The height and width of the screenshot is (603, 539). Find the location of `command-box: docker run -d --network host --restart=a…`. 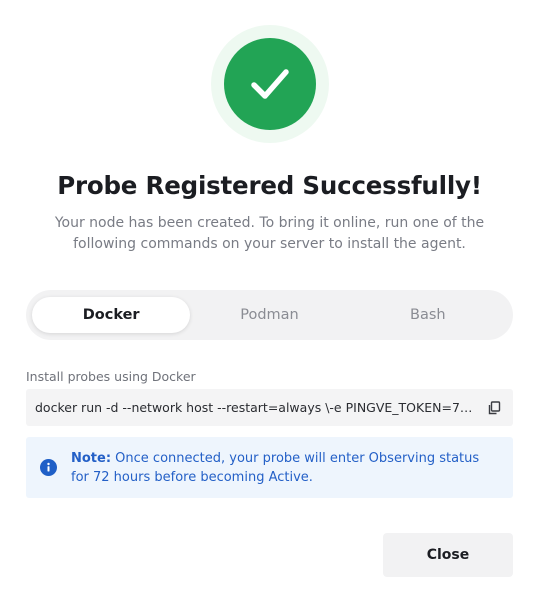

command-box: docker run -d --network host --restart=a… is located at coordinates (269, 407).